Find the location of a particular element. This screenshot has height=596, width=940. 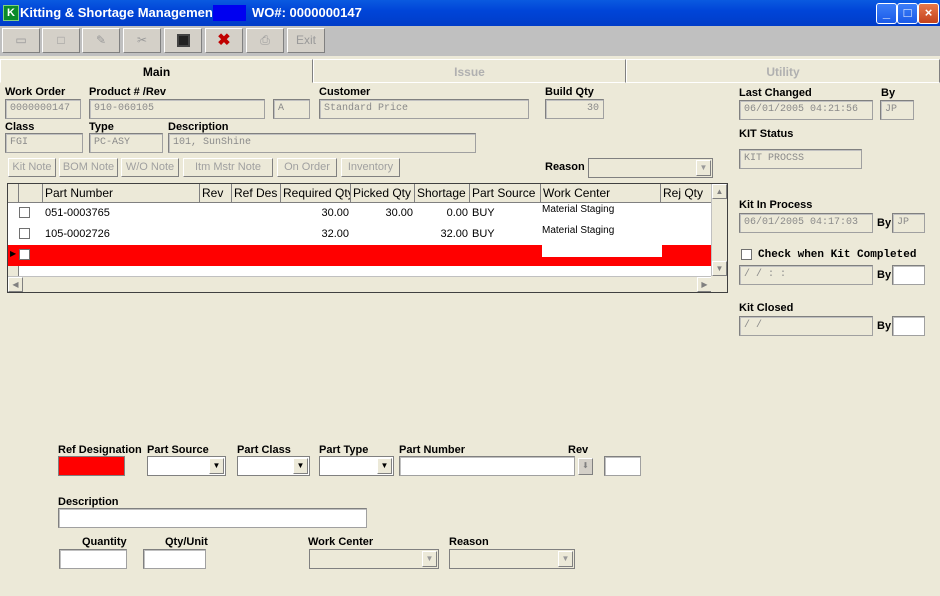

part-number-field is located at coordinates (487, 466).